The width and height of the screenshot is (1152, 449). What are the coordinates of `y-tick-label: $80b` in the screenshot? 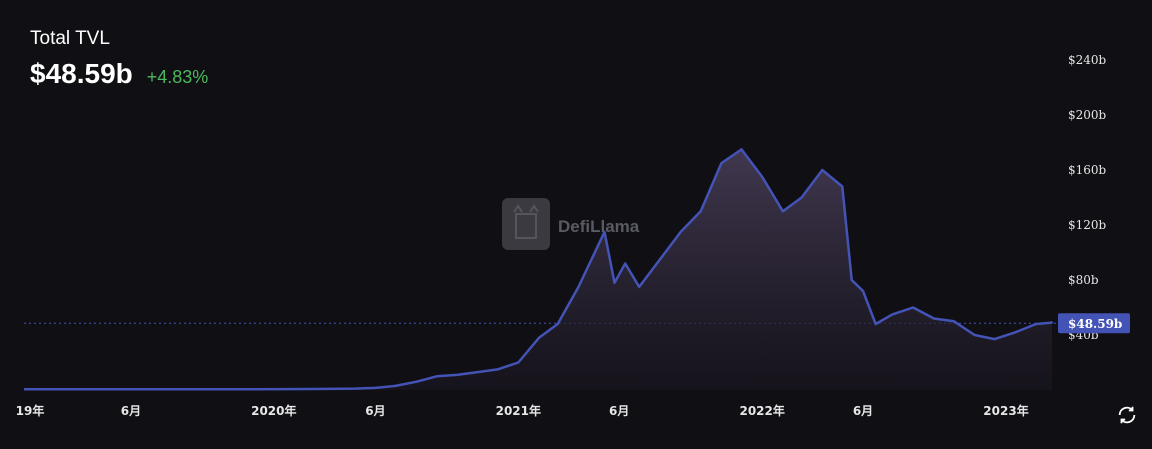 It's located at (1083, 280).